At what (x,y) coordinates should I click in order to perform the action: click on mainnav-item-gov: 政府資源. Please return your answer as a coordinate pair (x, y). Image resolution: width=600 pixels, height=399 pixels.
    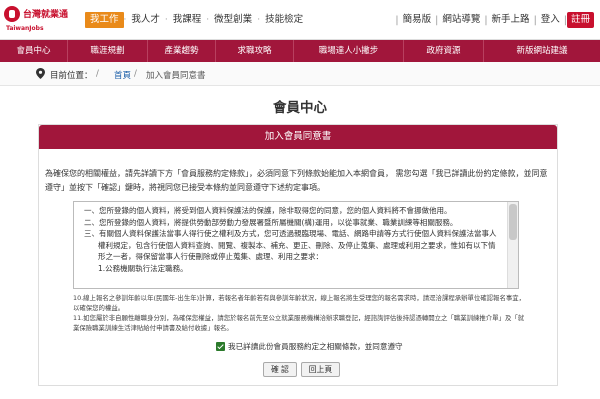
    Looking at the image, I should click on (444, 51).